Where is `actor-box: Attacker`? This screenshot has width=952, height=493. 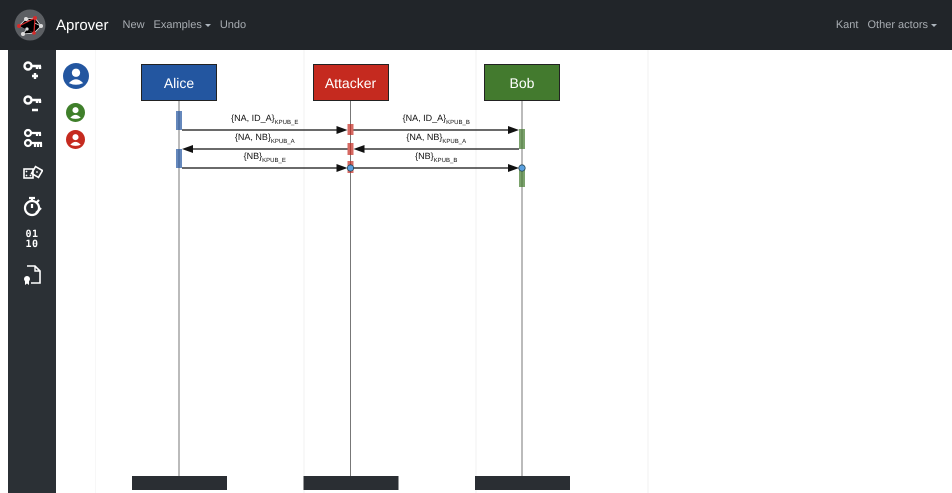
actor-box: Attacker is located at coordinates (350, 82).